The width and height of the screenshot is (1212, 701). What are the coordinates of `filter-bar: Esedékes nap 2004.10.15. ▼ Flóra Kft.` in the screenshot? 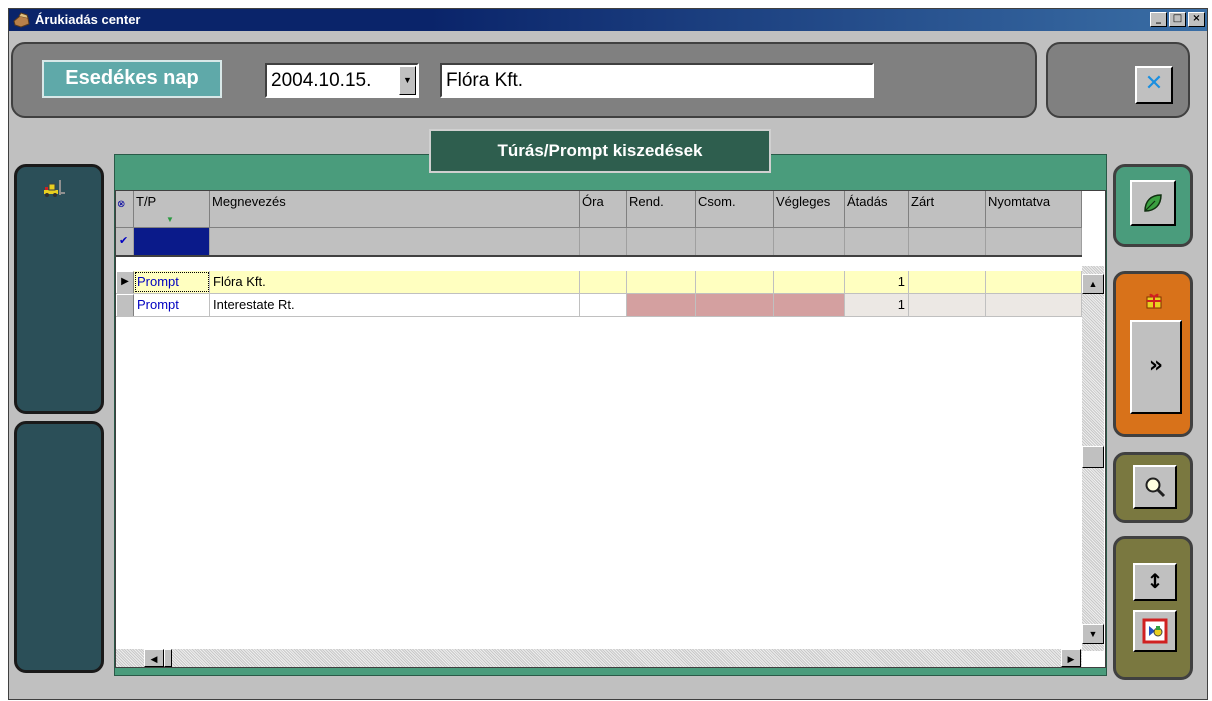 It's located at (524, 80).